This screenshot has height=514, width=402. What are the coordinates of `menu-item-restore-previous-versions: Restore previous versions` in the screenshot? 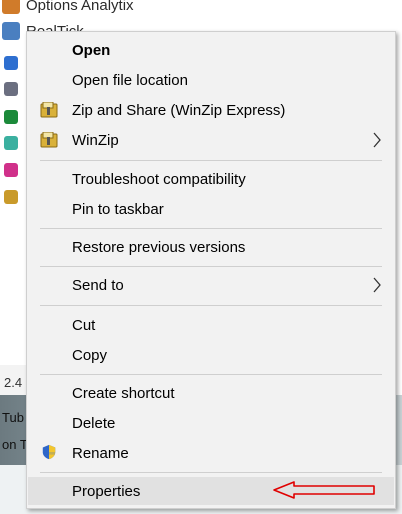 It's located at (211, 247).